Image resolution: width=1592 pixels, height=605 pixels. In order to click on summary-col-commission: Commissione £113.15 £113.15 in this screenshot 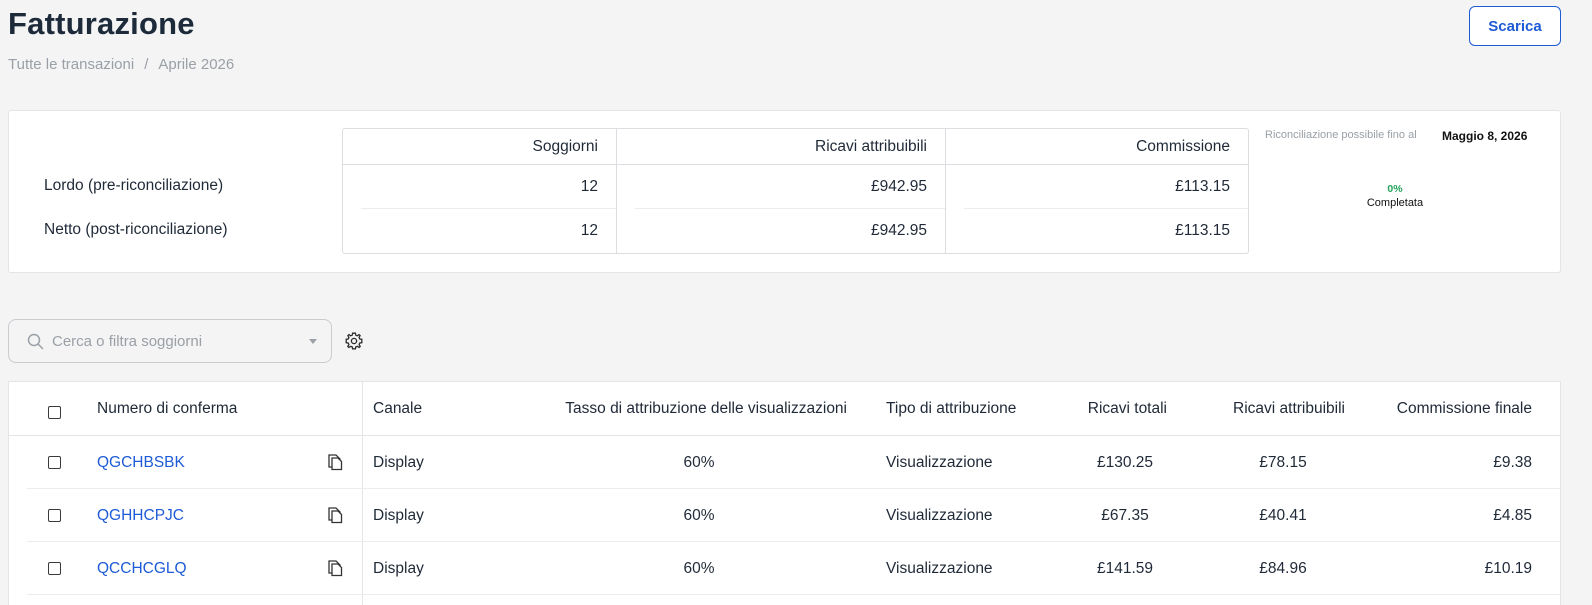, I will do `click(1097, 191)`.